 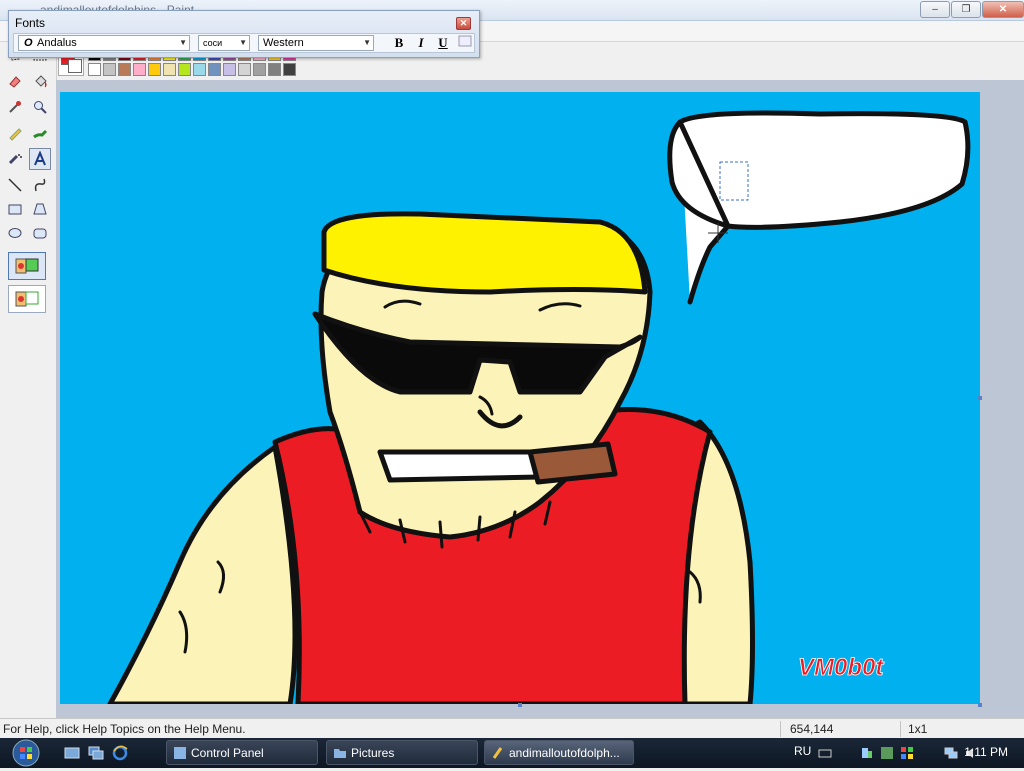 I want to click on maximize-button: ❐, so click(x=966, y=9).